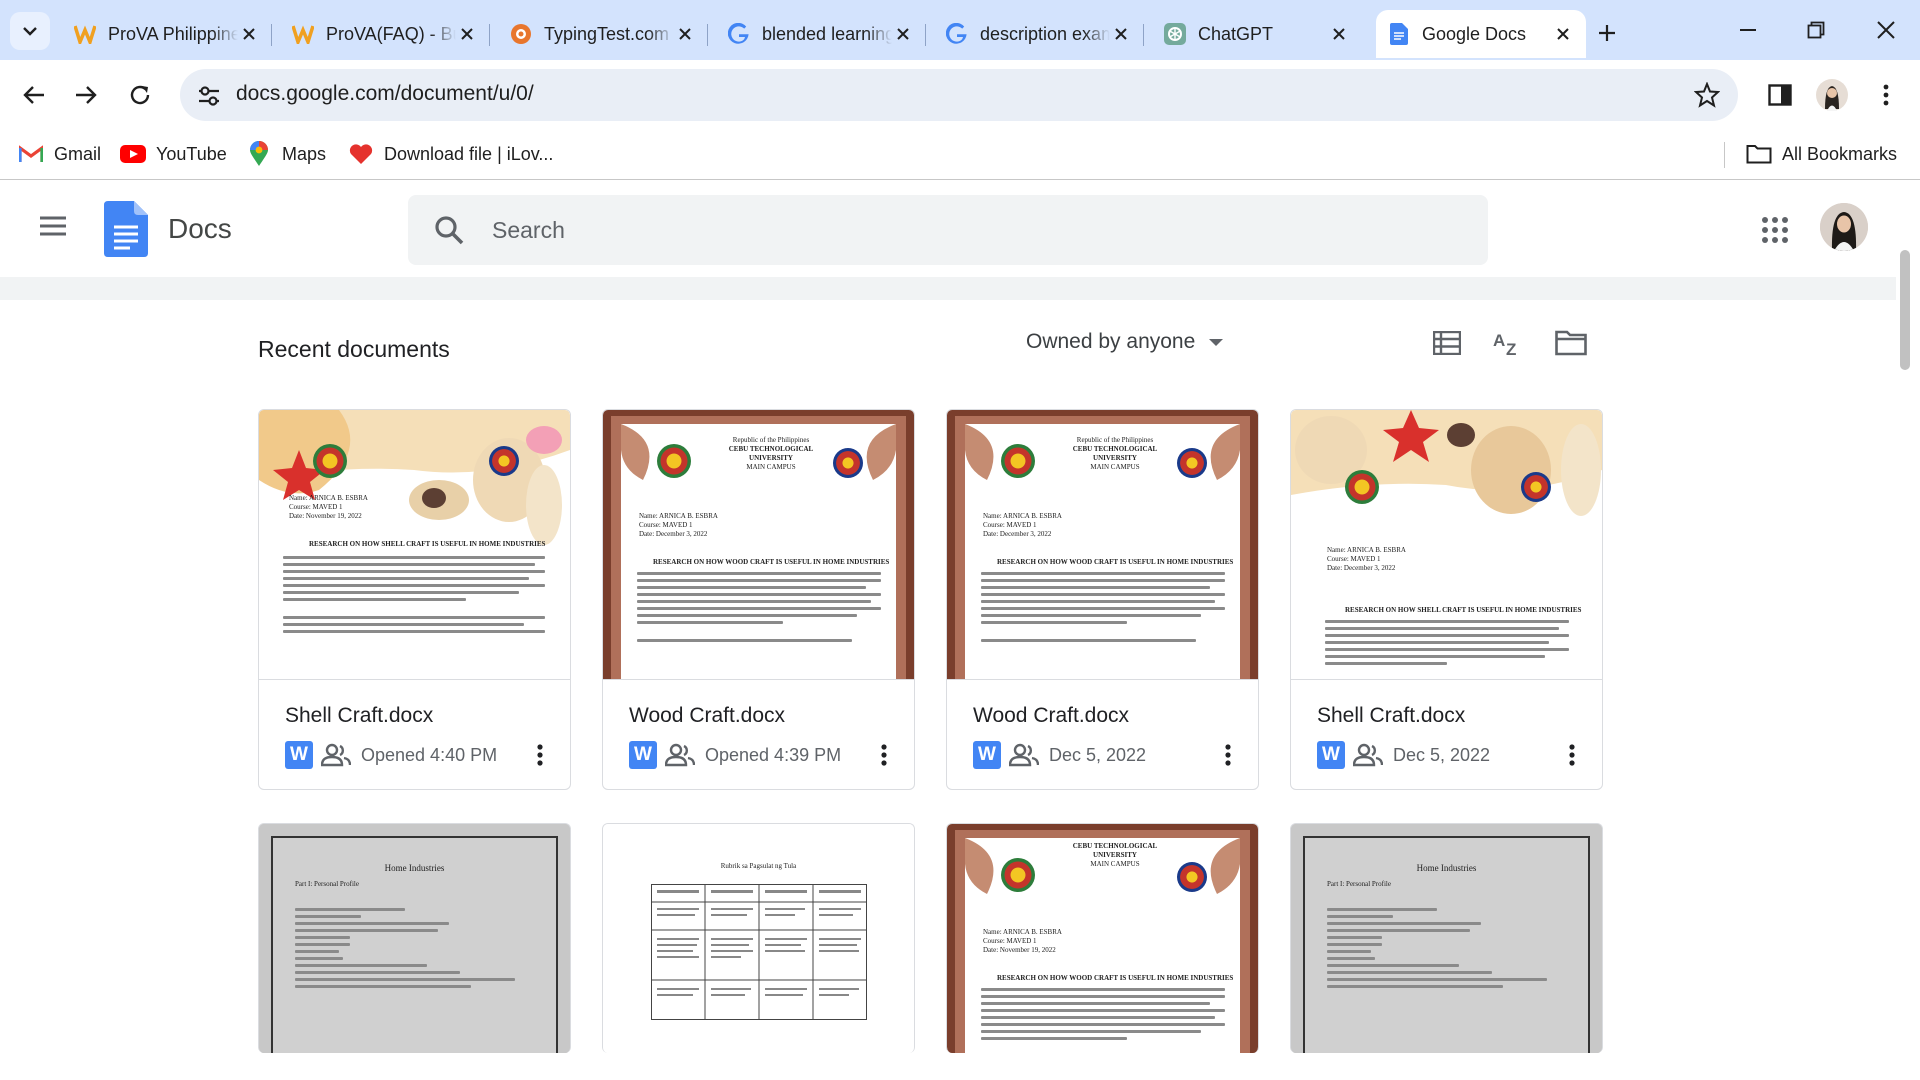 The height and width of the screenshot is (1080, 1920). Describe the element at coordinates (1607, 33) in the screenshot. I see `new-tab-button` at that location.